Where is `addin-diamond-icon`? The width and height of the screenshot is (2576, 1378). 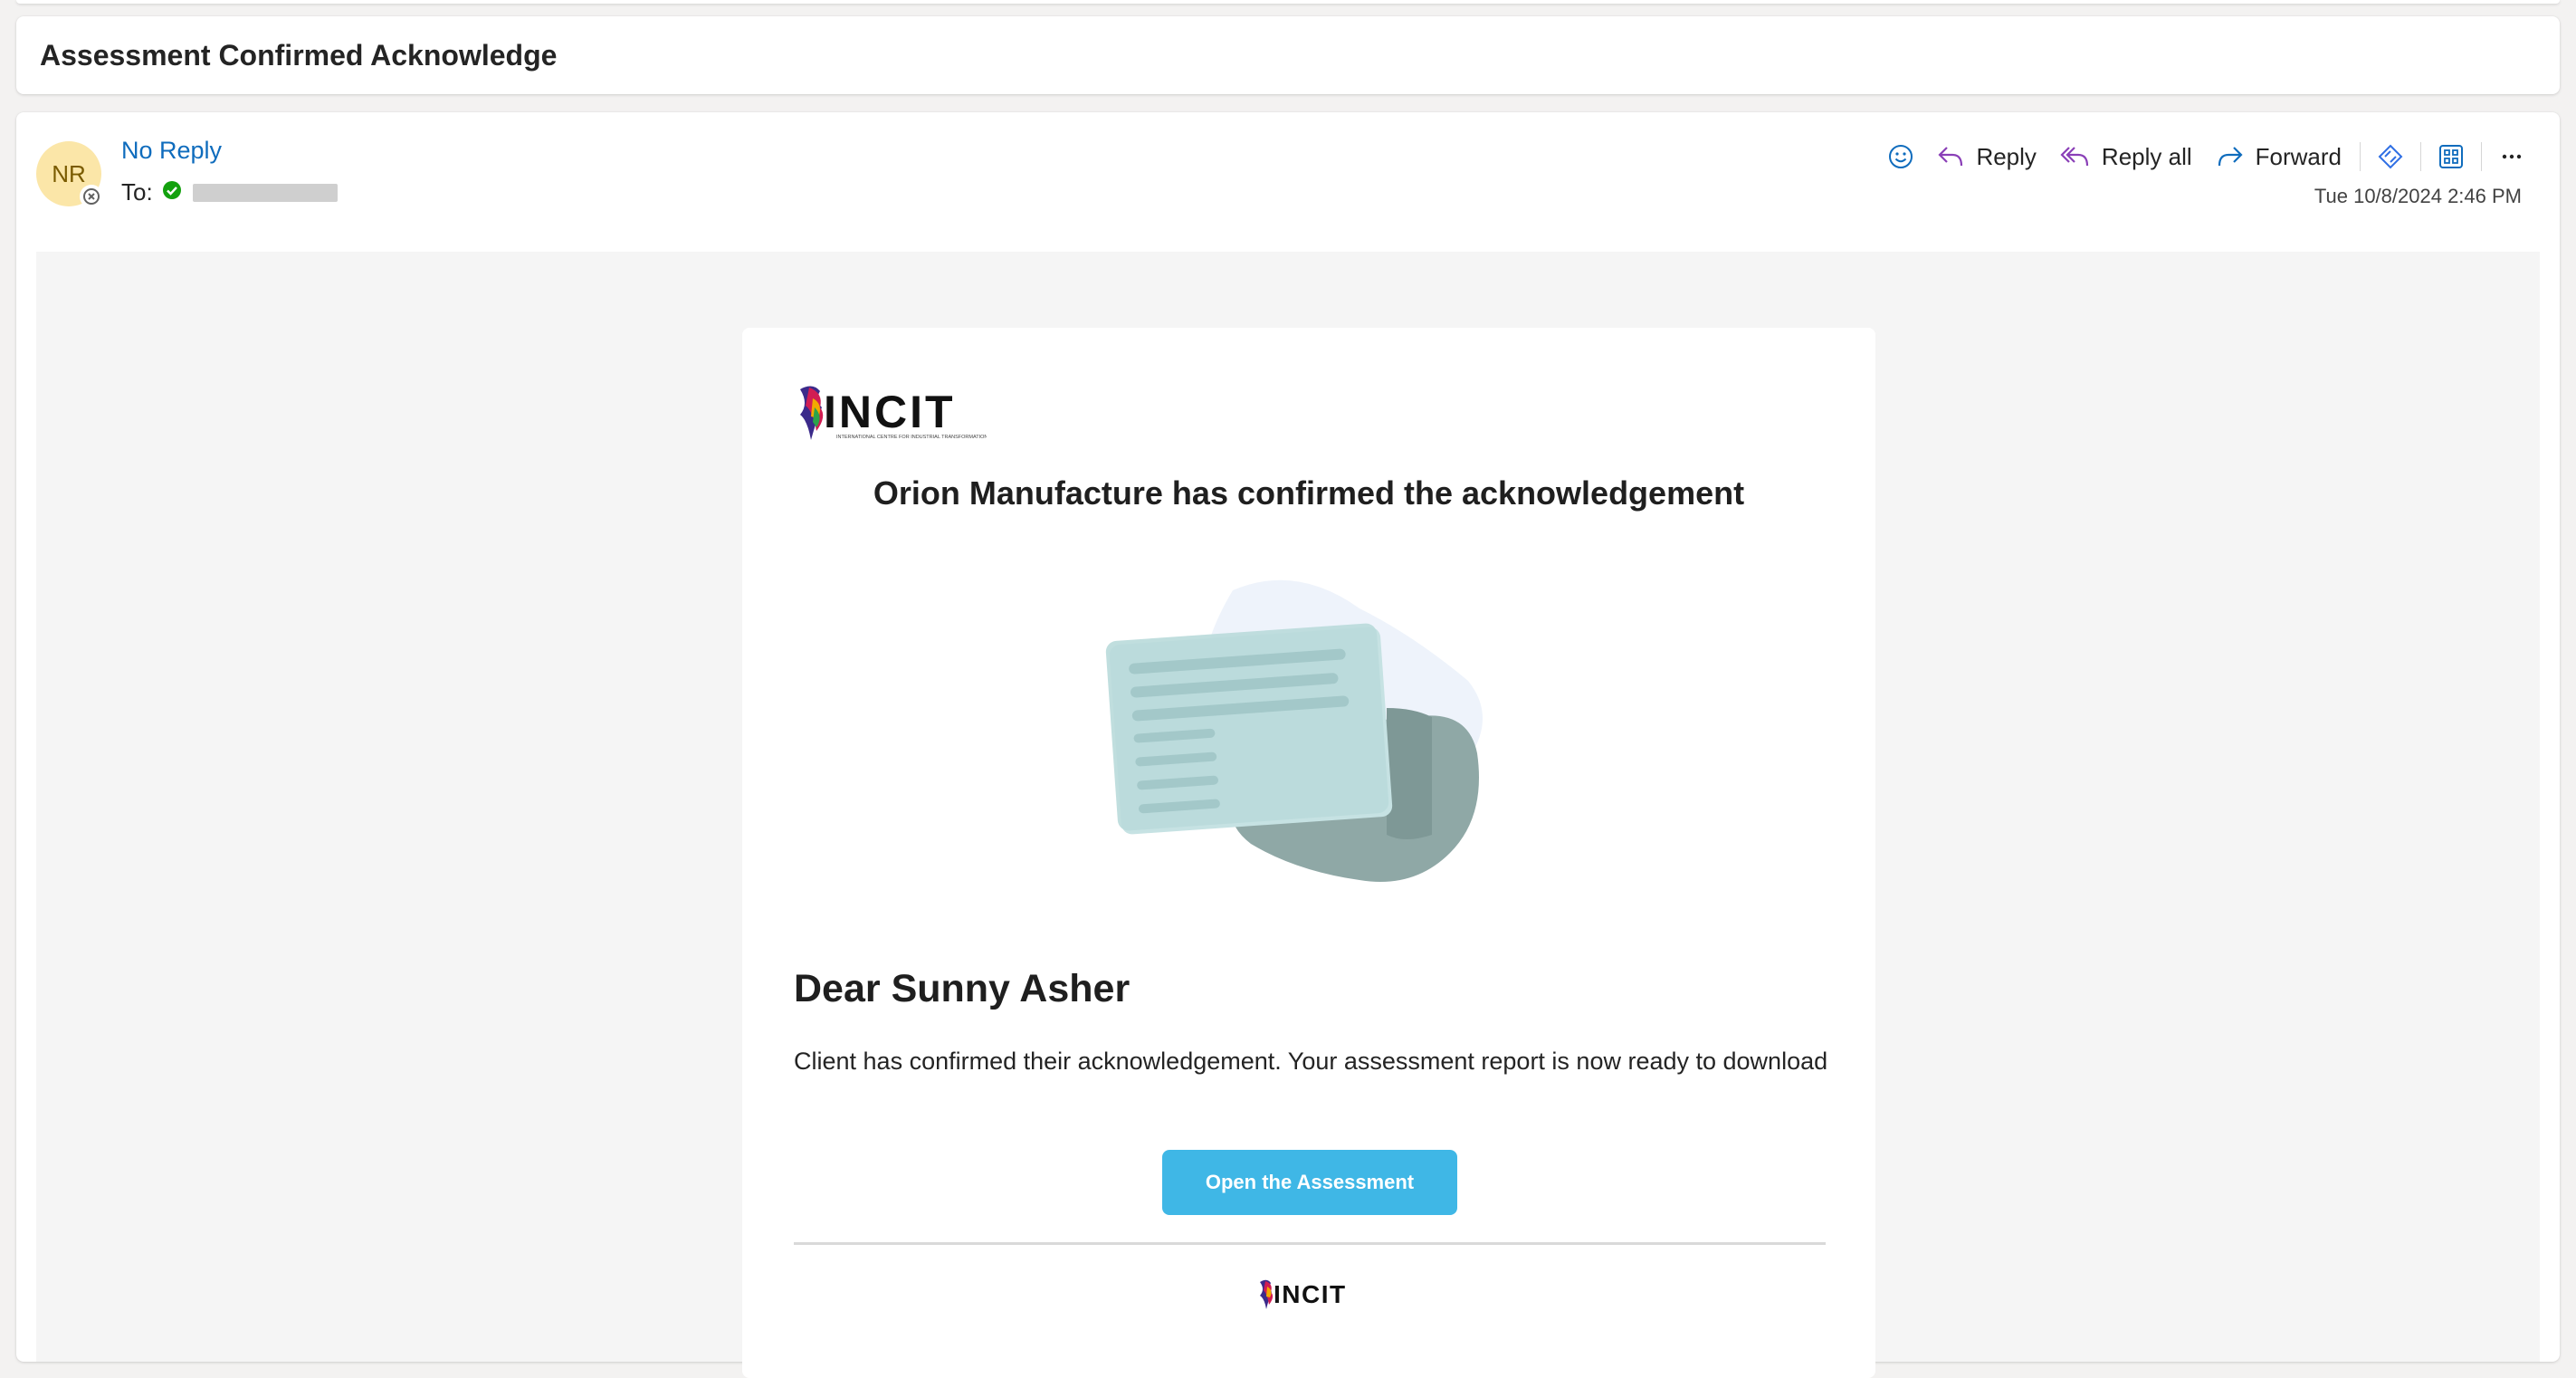
addin-diamond-icon is located at coordinates (2390, 156).